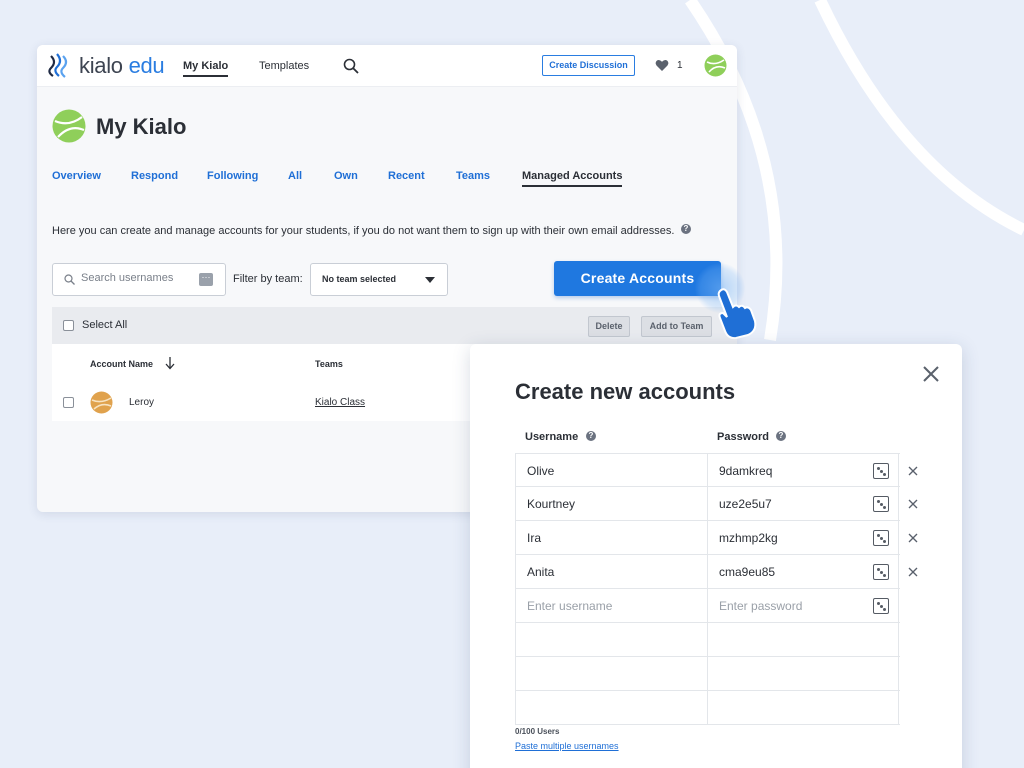 Image resolution: width=1024 pixels, height=768 pixels. What do you see at coordinates (154, 176) in the screenshot?
I see `tab-respond: Respond` at bounding box center [154, 176].